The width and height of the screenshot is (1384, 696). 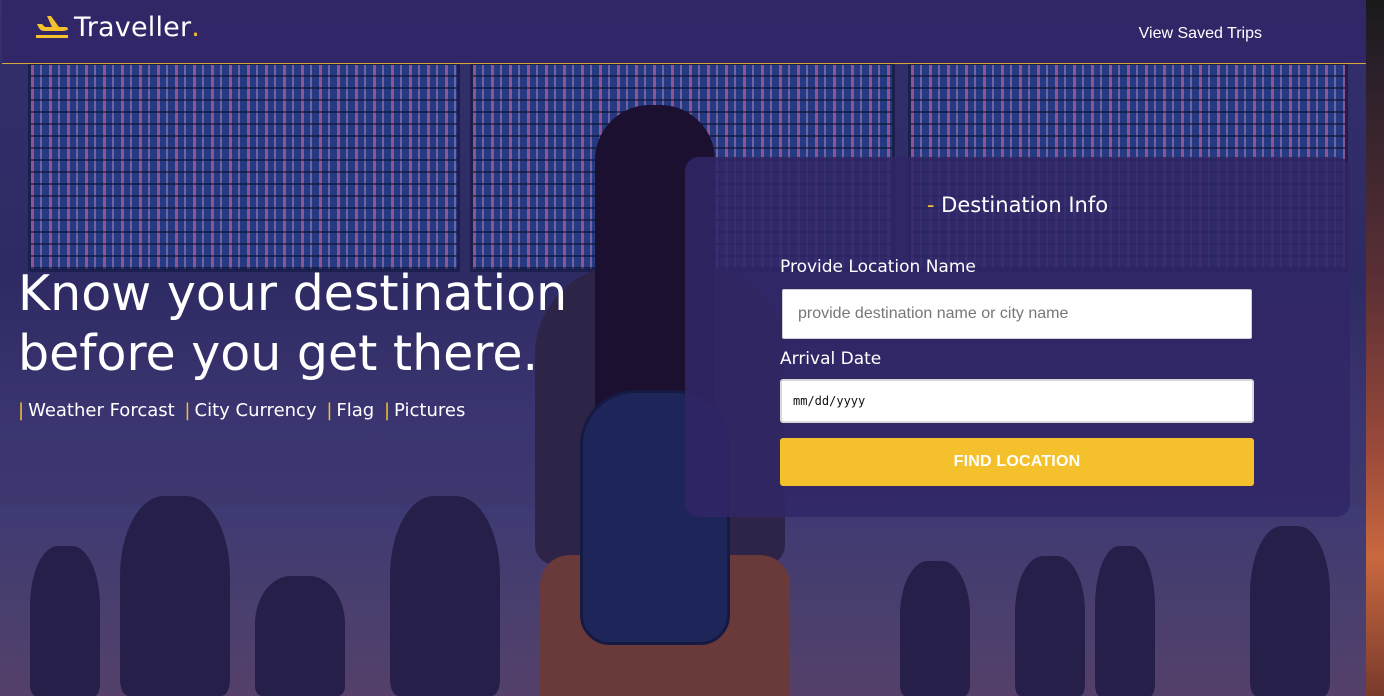 What do you see at coordinates (101, 410) in the screenshot?
I see `feature-weather: Weather Forcast` at bounding box center [101, 410].